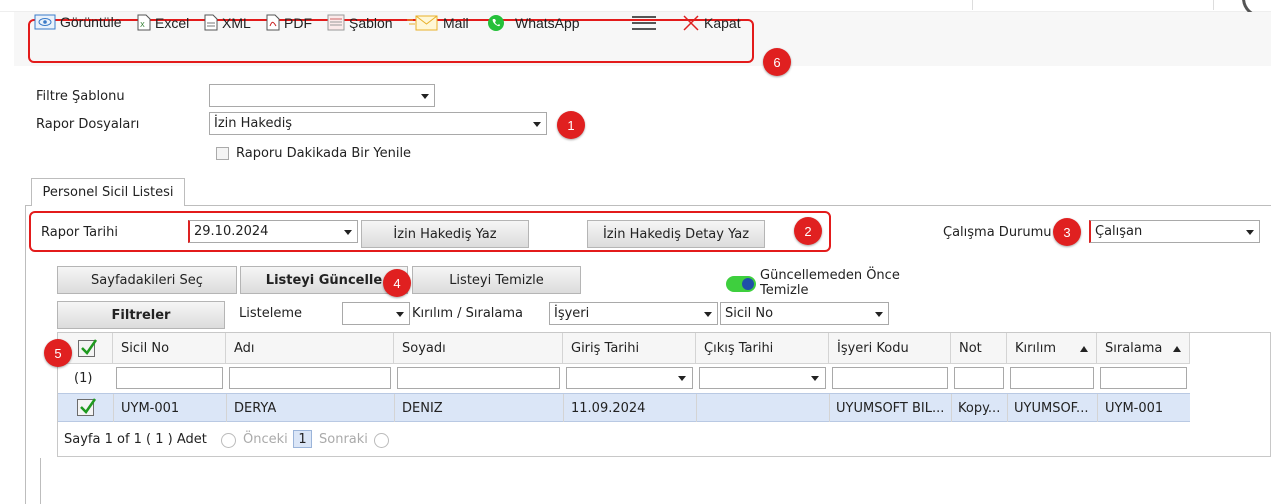 This screenshot has height=504, width=1271. Describe the element at coordinates (273, 22) in the screenshot. I see `pdf-icon` at that location.